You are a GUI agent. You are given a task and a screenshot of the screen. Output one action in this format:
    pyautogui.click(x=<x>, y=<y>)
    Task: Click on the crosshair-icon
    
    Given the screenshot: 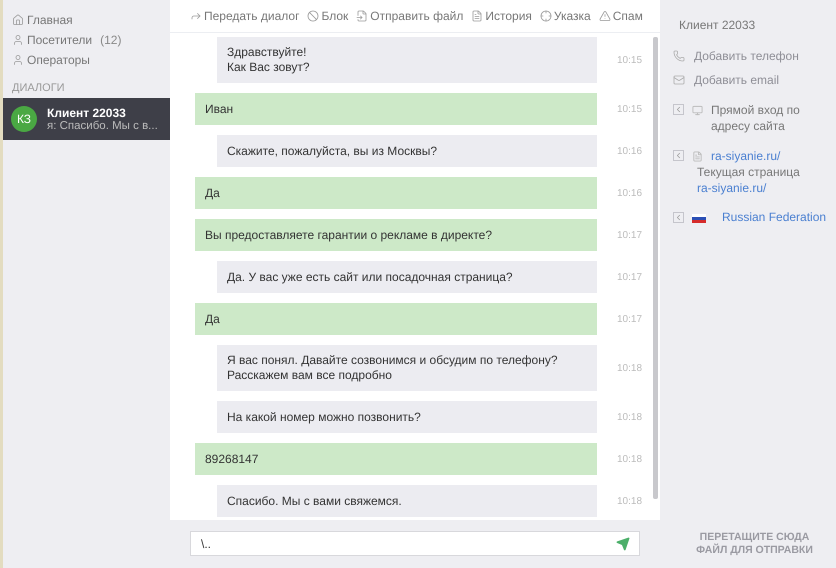 What is the action you would take?
    pyautogui.click(x=546, y=16)
    